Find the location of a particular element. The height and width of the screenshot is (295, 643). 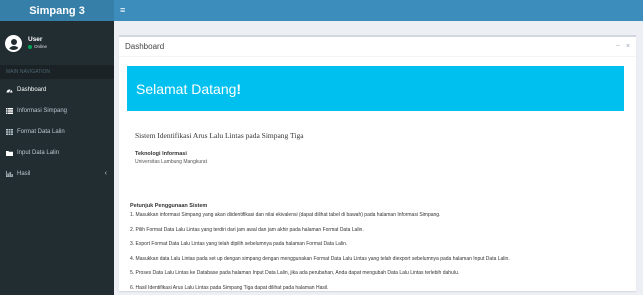

online-dot-icon is located at coordinates (30, 47).